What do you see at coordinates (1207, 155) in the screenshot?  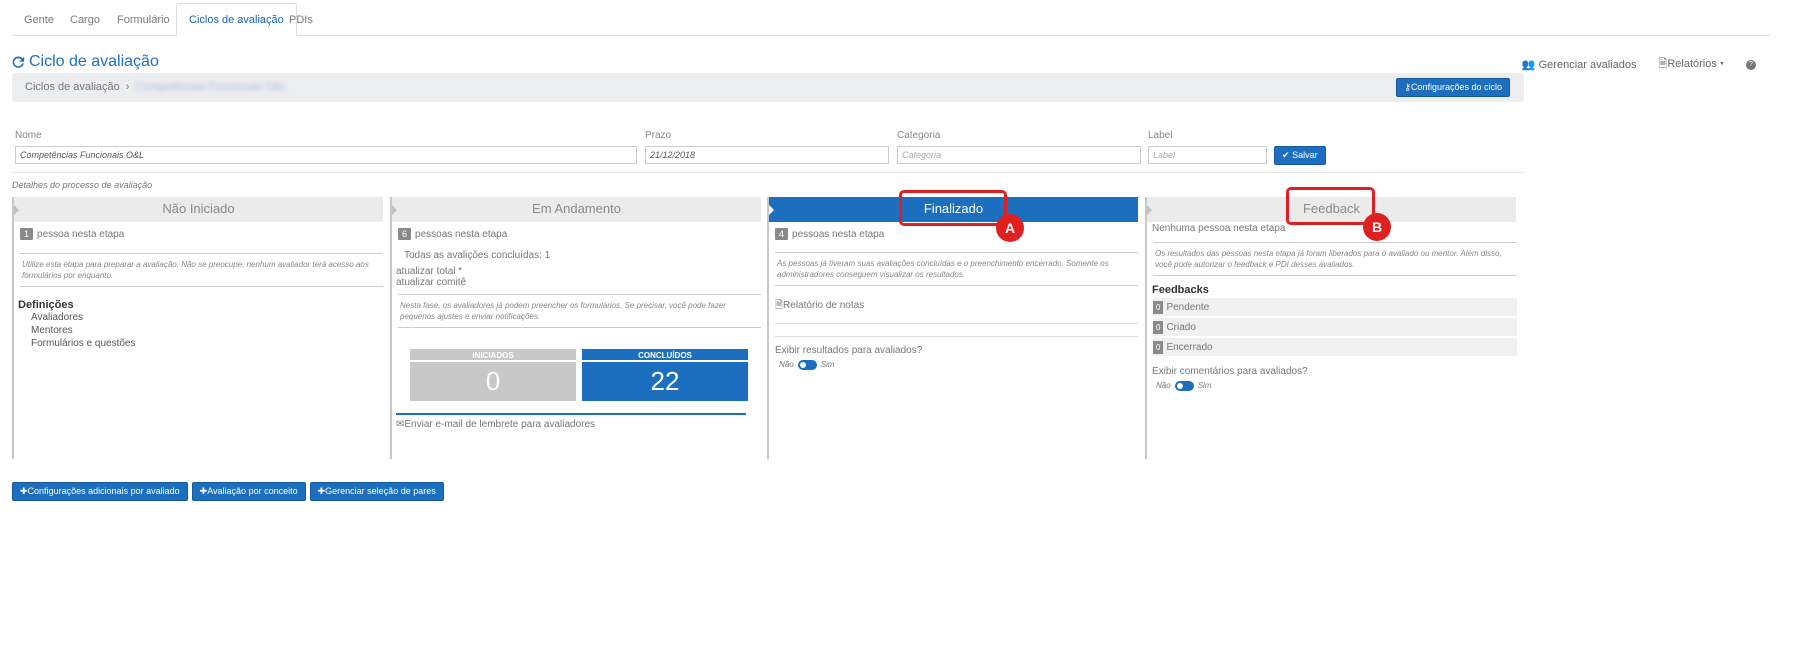 I see `label-input` at bounding box center [1207, 155].